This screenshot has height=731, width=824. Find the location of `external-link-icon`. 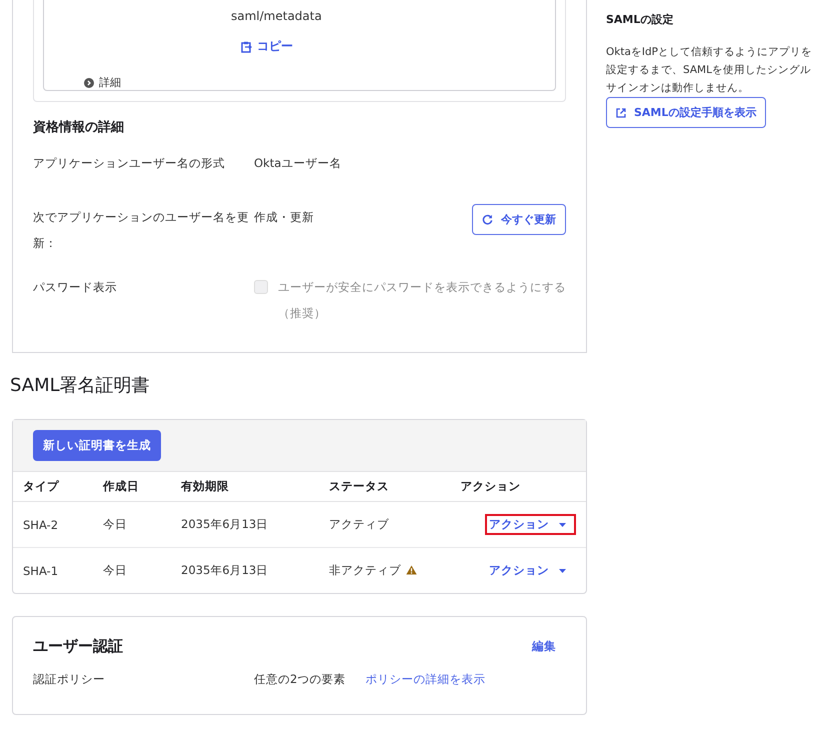

external-link-icon is located at coordinates (621, 113).